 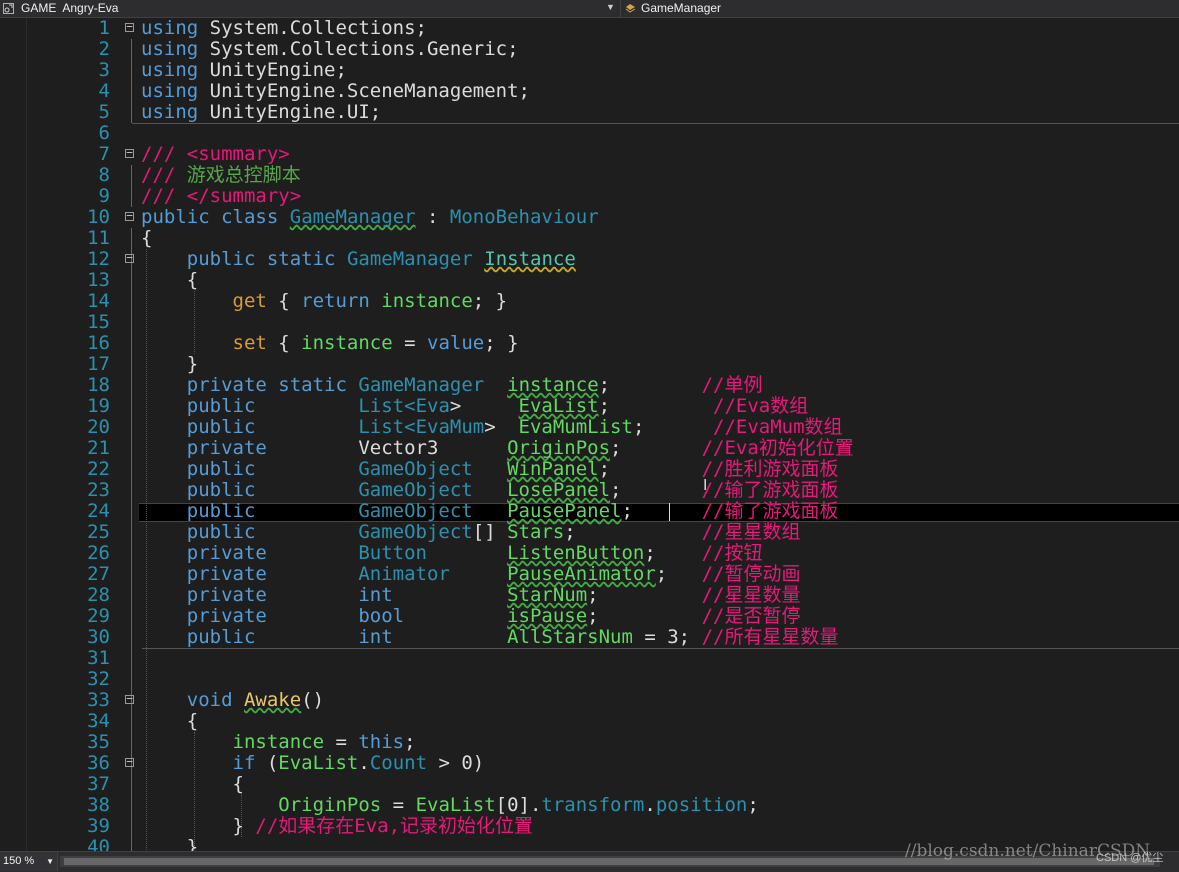 What do you see at coordinates (593, 805) in the screenshot?
I see `property-token: transform` at bounding box center [593, 805].